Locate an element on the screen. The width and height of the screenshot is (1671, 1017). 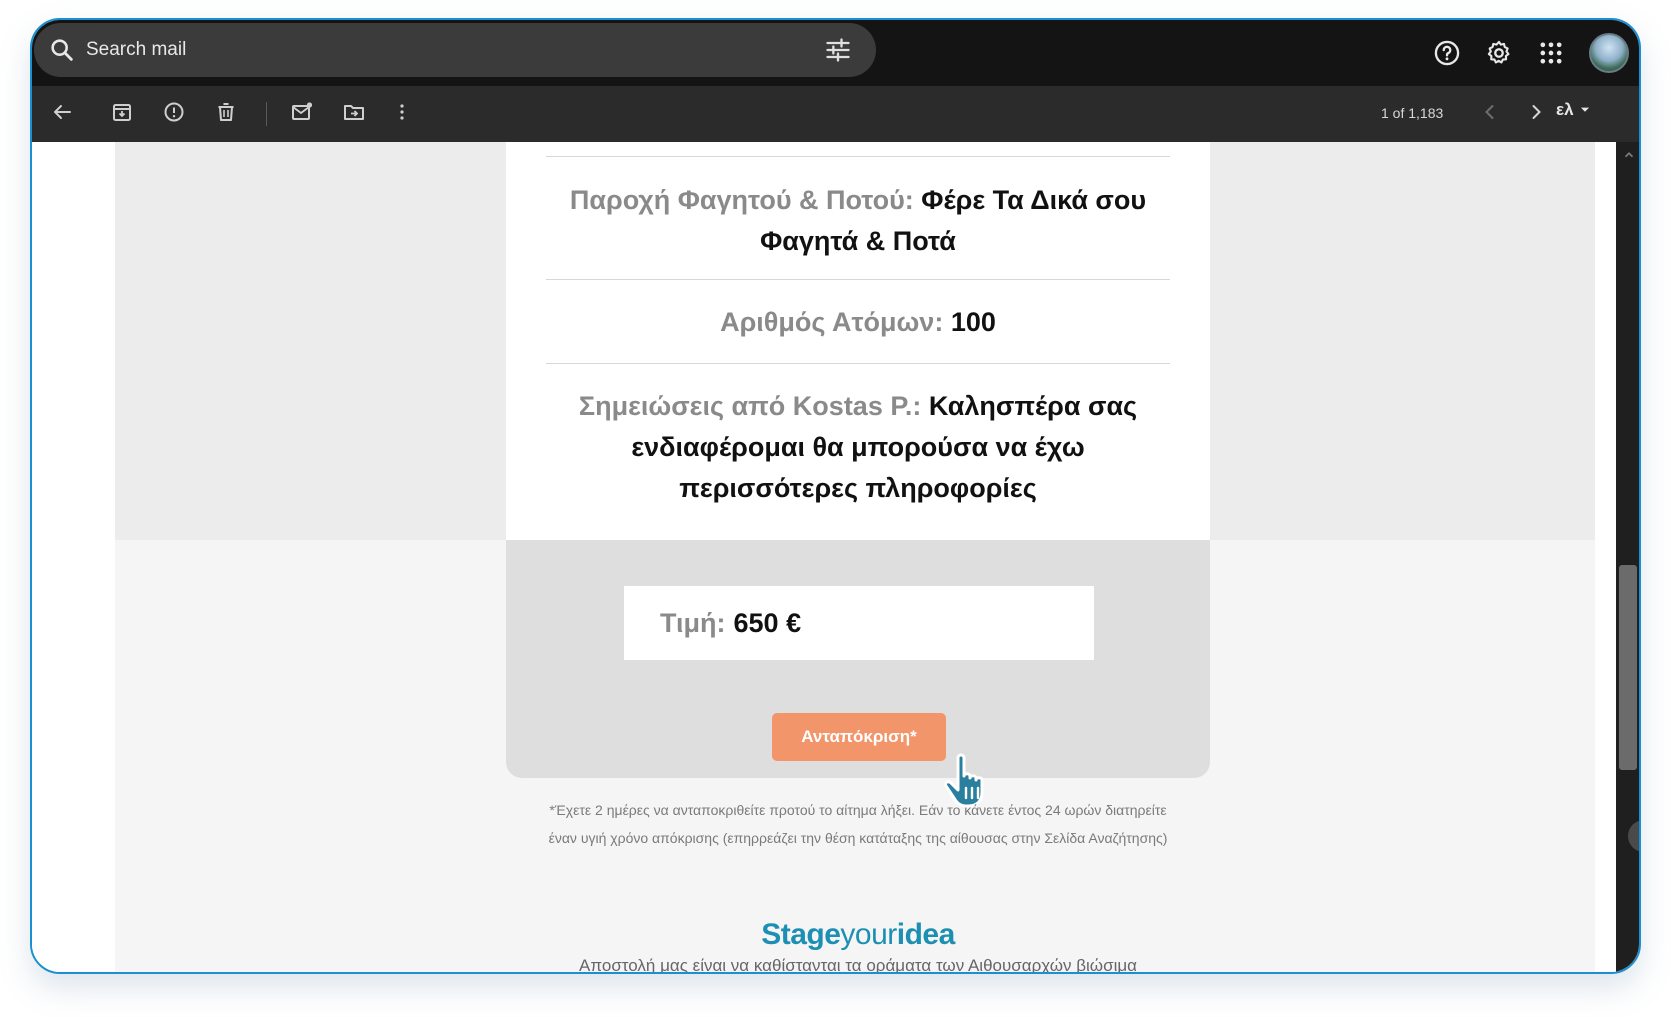
language-label: ελ is located at coordinates (1565, 109).